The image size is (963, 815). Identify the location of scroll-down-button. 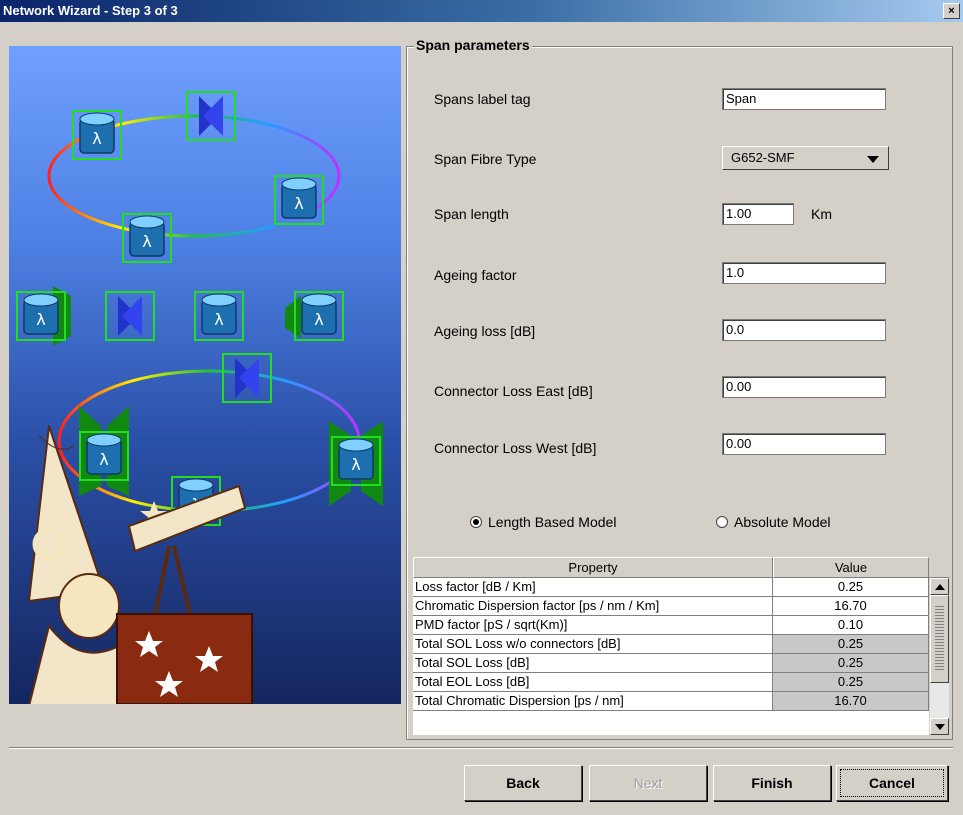
(939, 726).